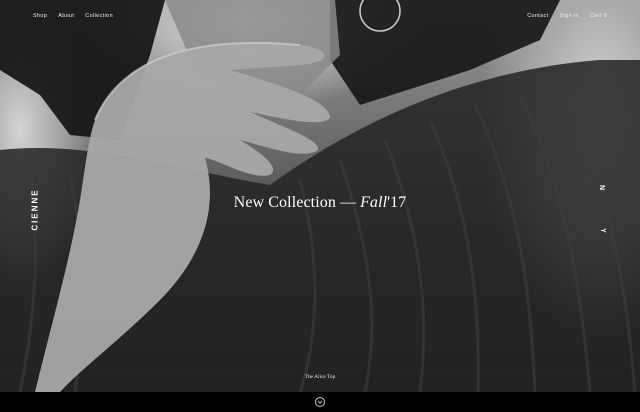  What do you see at coordinates (537, 16) in the screenshot?
I see `nav-link-contact: Contact` at bounding box center [537, 16].